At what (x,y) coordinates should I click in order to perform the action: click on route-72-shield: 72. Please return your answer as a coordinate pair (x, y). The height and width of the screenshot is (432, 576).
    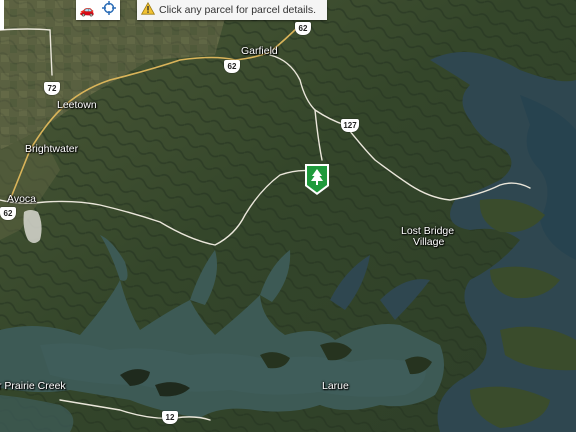
    Looking at the image, I should click on (52, 88).